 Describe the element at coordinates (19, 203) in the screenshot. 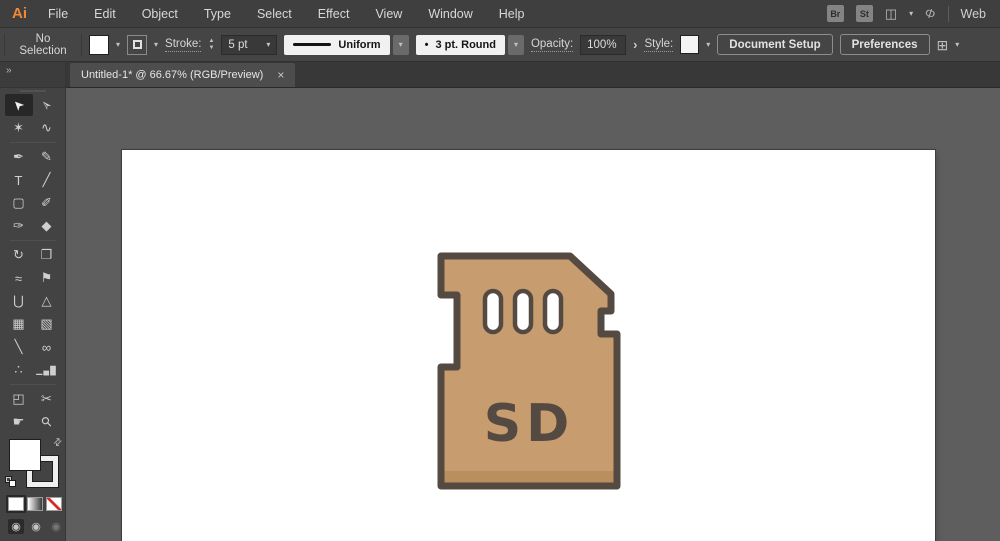

I see `rectangle-tool: ▢` at that location.